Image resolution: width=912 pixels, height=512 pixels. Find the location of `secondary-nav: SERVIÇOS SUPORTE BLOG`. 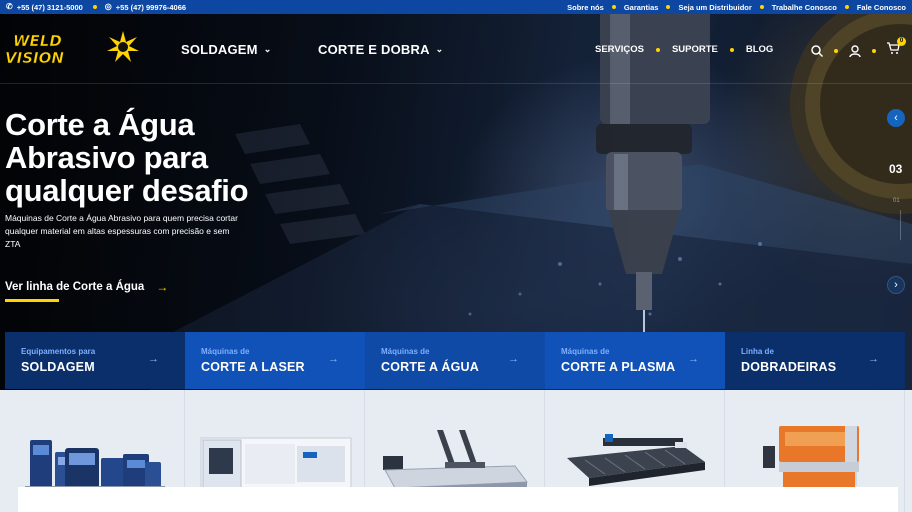

secondary-nav: SERVIÇOS SUPORTE BLOG is located at coordinates (684, 49).